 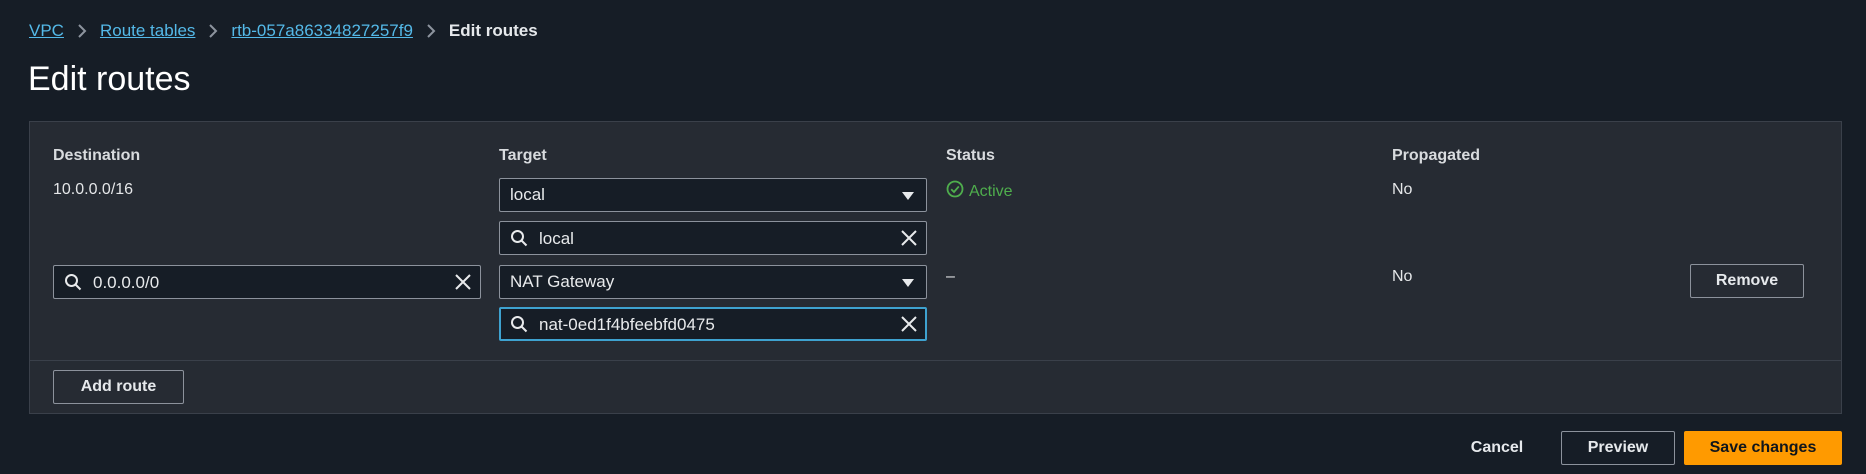 I want to click on status-text: –, so click(x=950, y=276).